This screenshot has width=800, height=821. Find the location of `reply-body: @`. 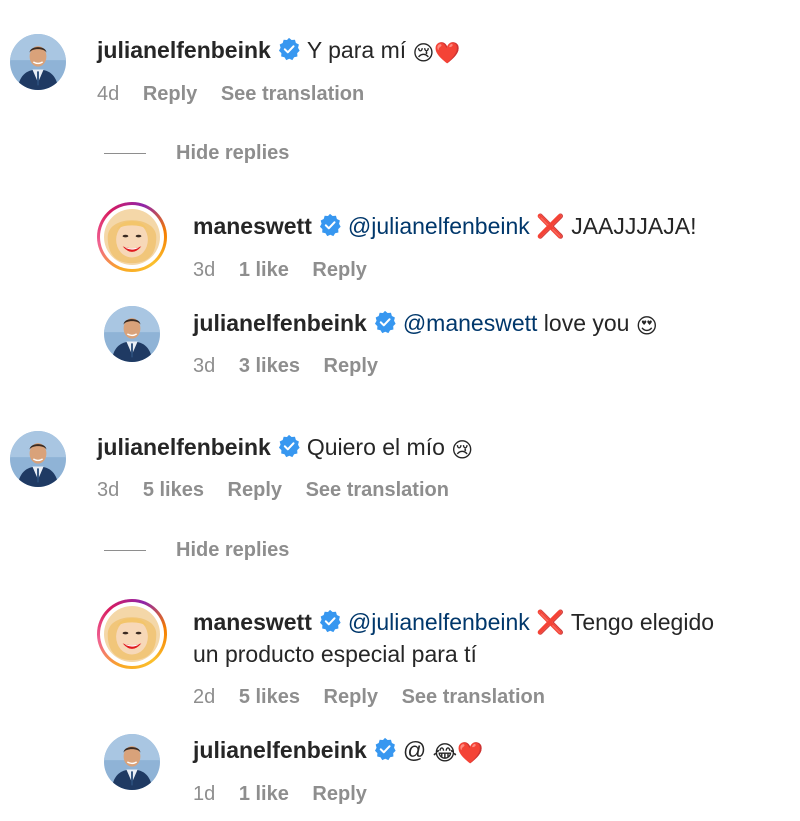

reply-body: @ is located at coordinates (414, 750).